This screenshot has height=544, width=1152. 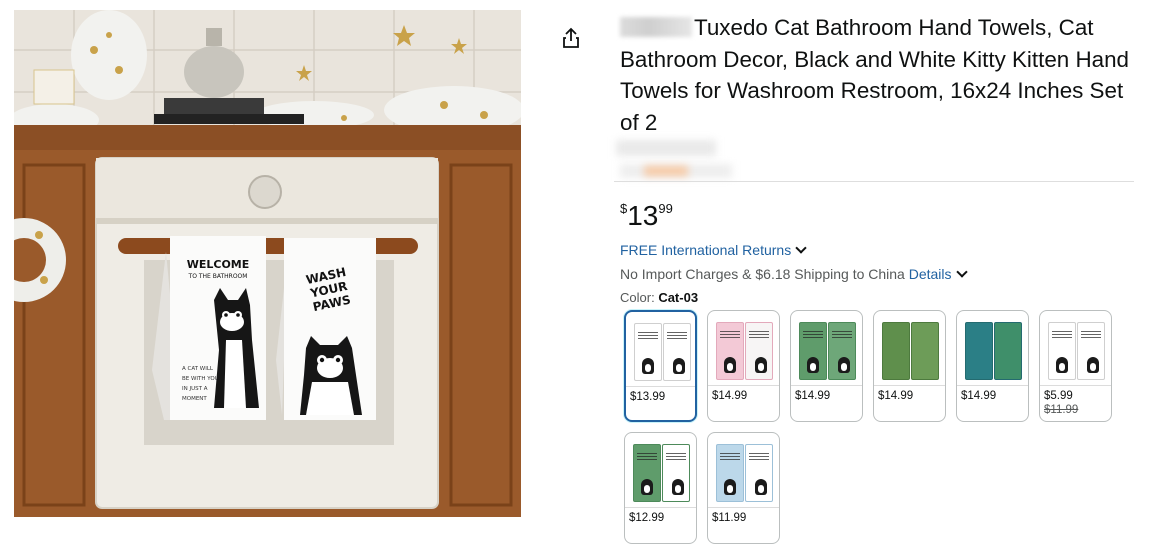 What do you see at coordinates (200, 379) in the screenshot?
I see `towel1-foot-2: BE WITH YOU` at bounding box center [200, 379].